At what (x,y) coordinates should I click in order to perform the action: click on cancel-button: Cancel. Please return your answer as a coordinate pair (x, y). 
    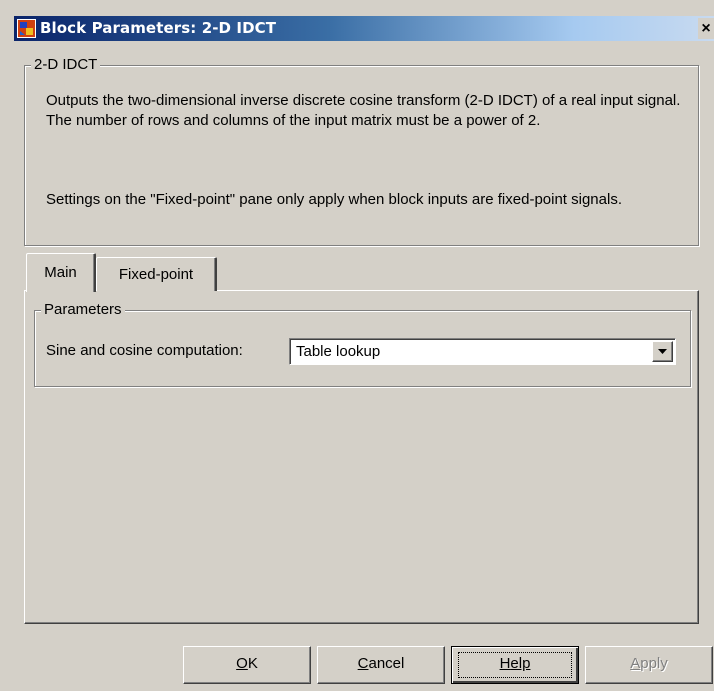
    Looking at the image, I should click on (381, 665).